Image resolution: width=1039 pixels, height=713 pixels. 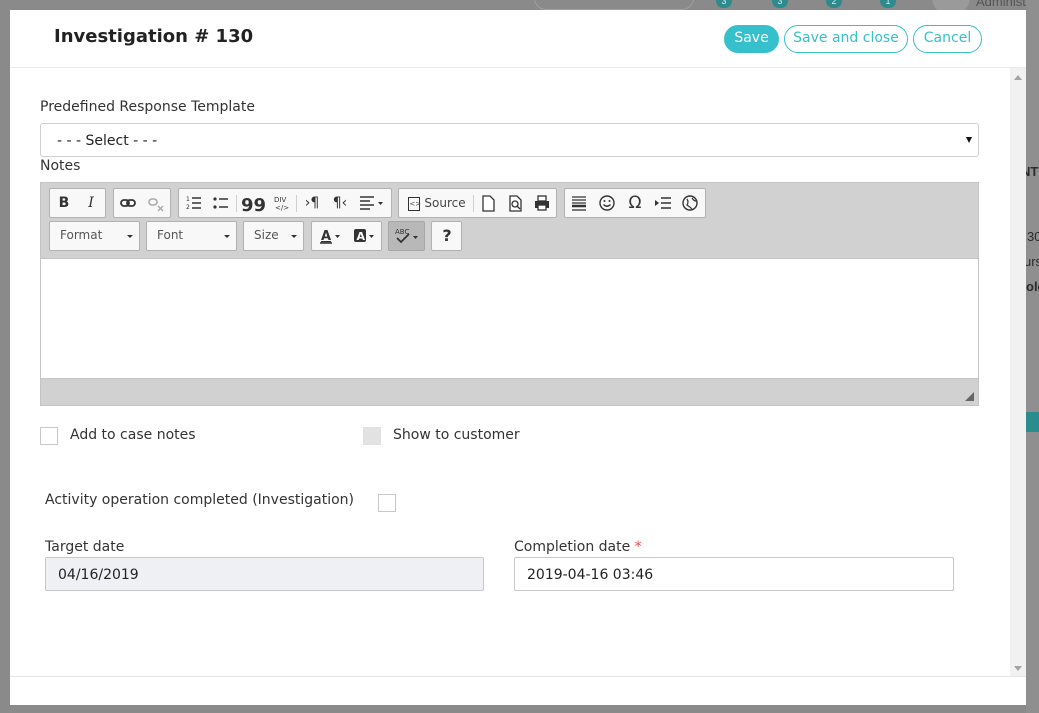 I want to click on cancel-button: Cancel, so click(x=947, y=39).